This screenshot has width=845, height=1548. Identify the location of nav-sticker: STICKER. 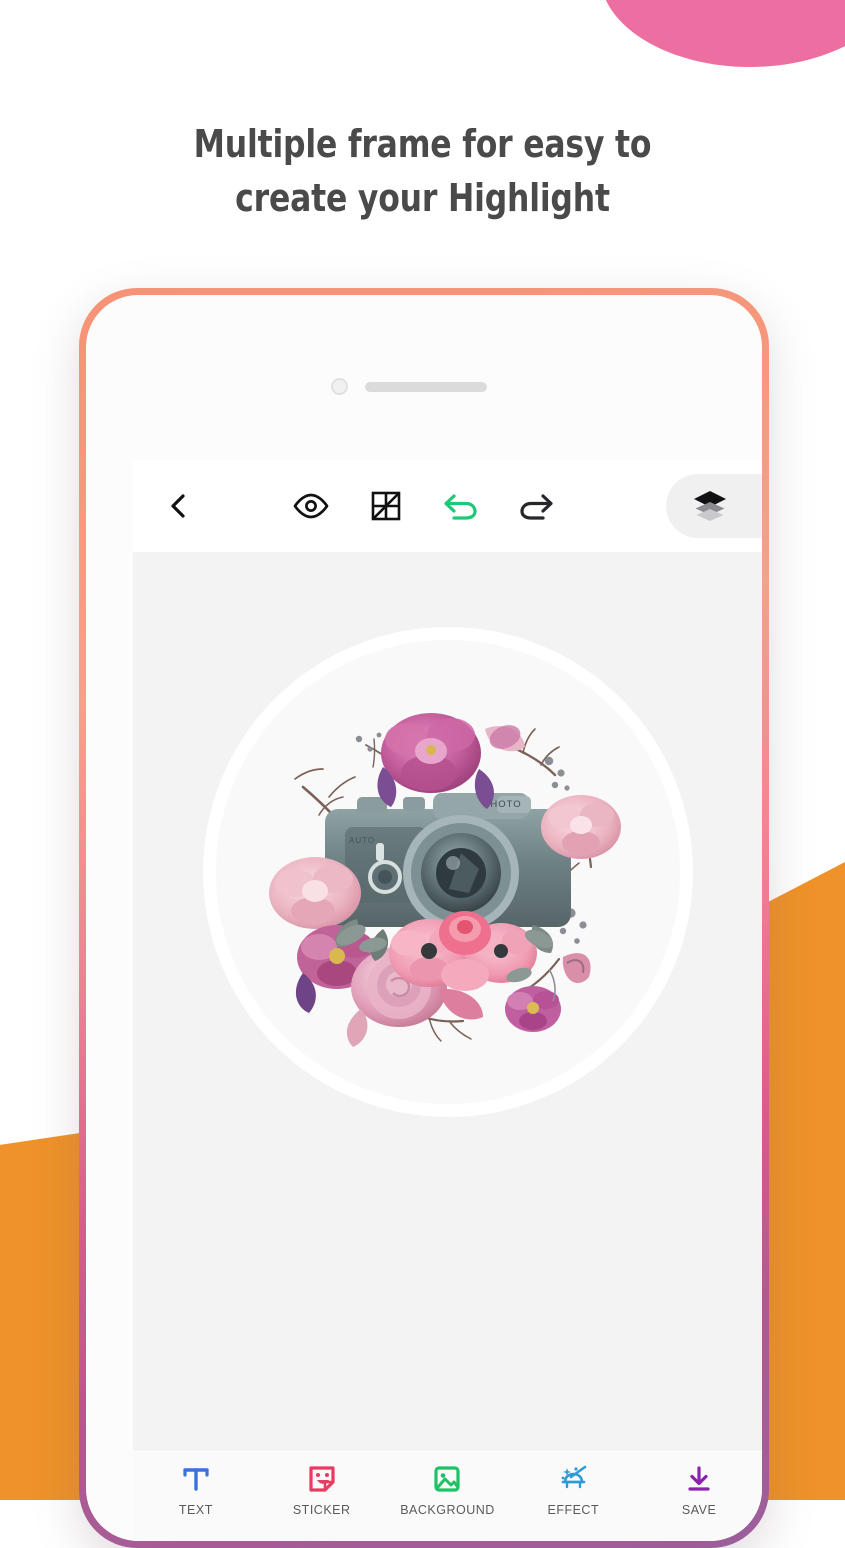
(322, 1489).